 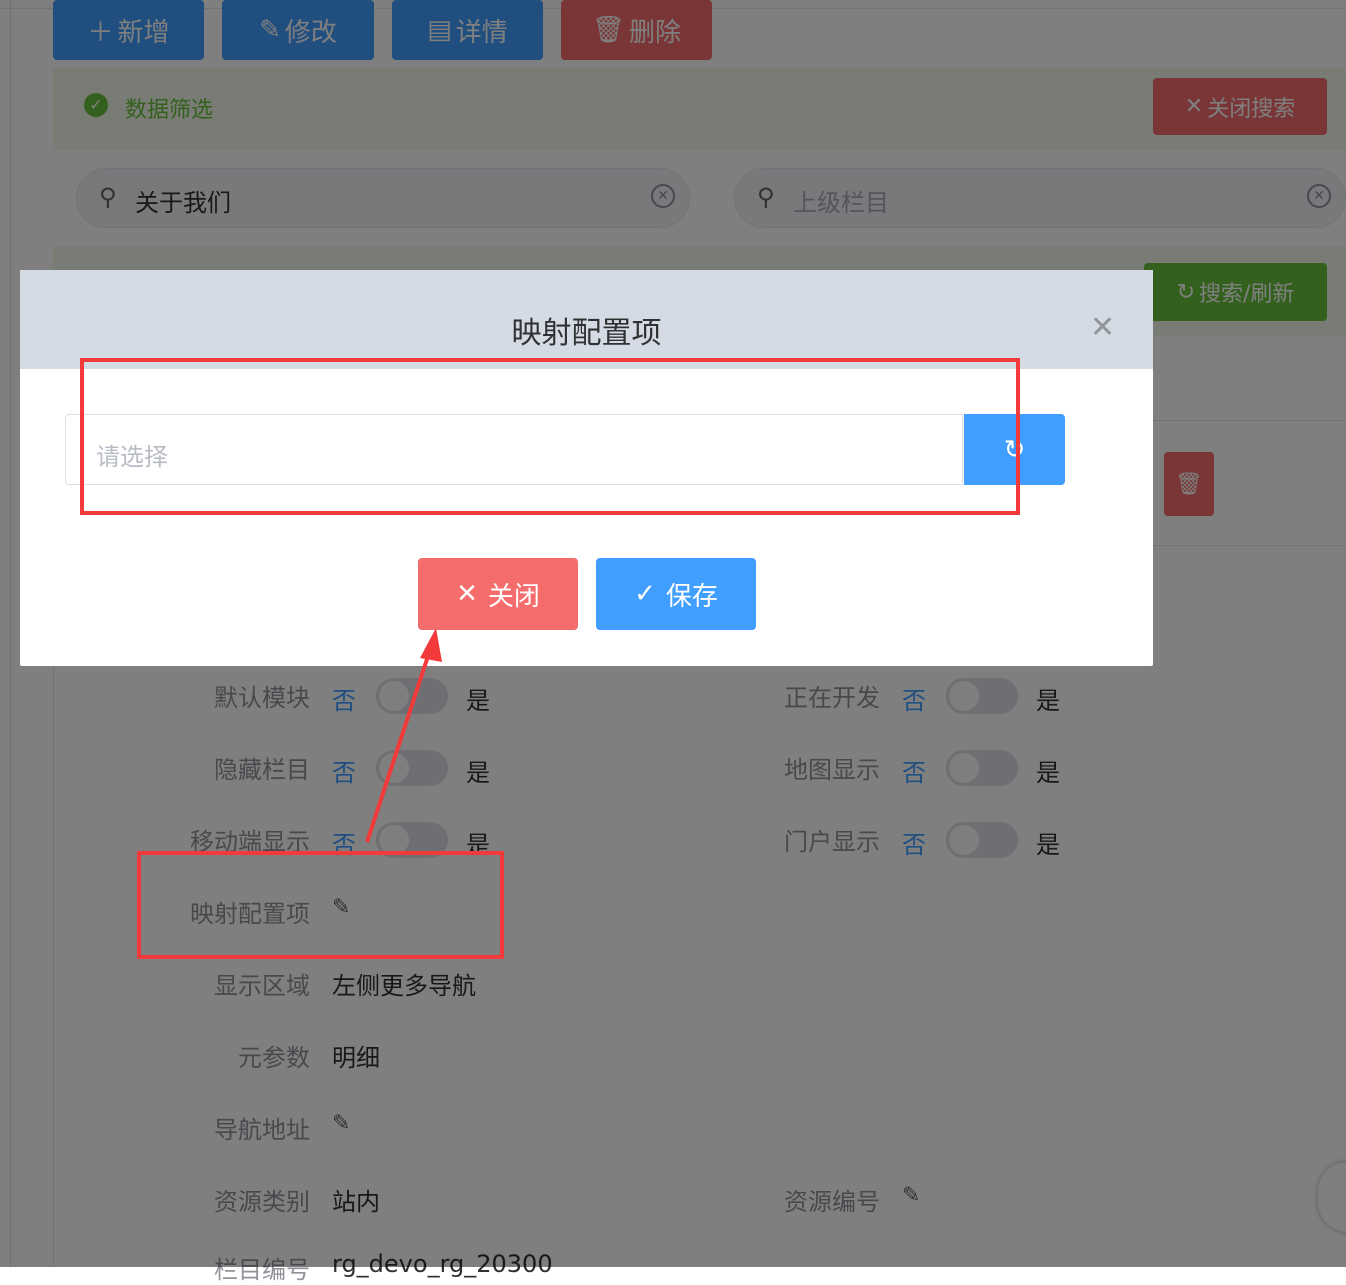 I want to click on annotation-arrow, so click(x=403, y=735).